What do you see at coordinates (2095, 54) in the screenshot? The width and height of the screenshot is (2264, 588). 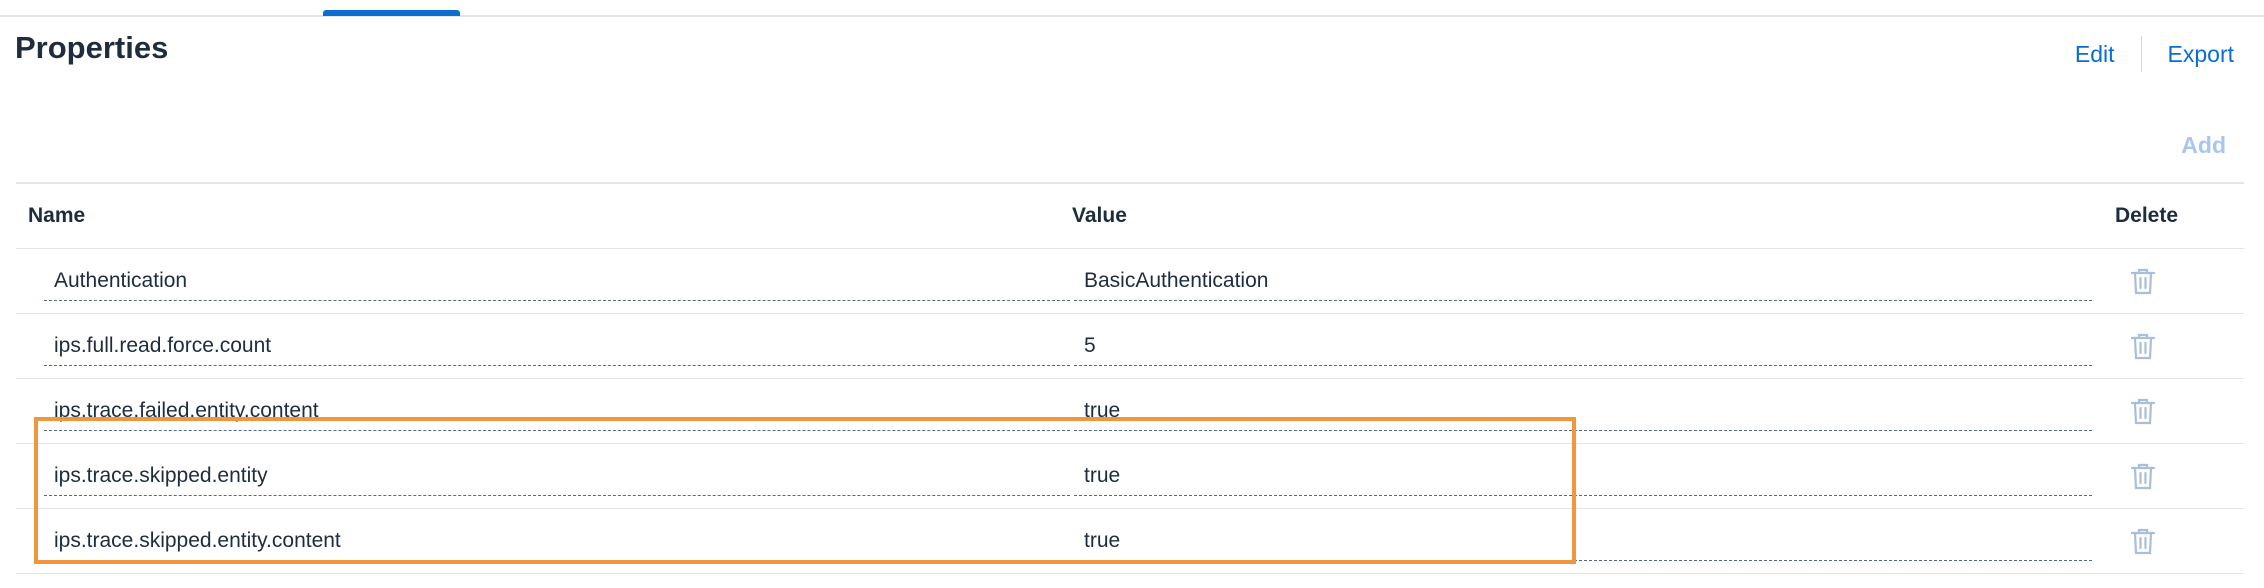 I see `edit-button: Edit` at bounding box center [2095, 54].